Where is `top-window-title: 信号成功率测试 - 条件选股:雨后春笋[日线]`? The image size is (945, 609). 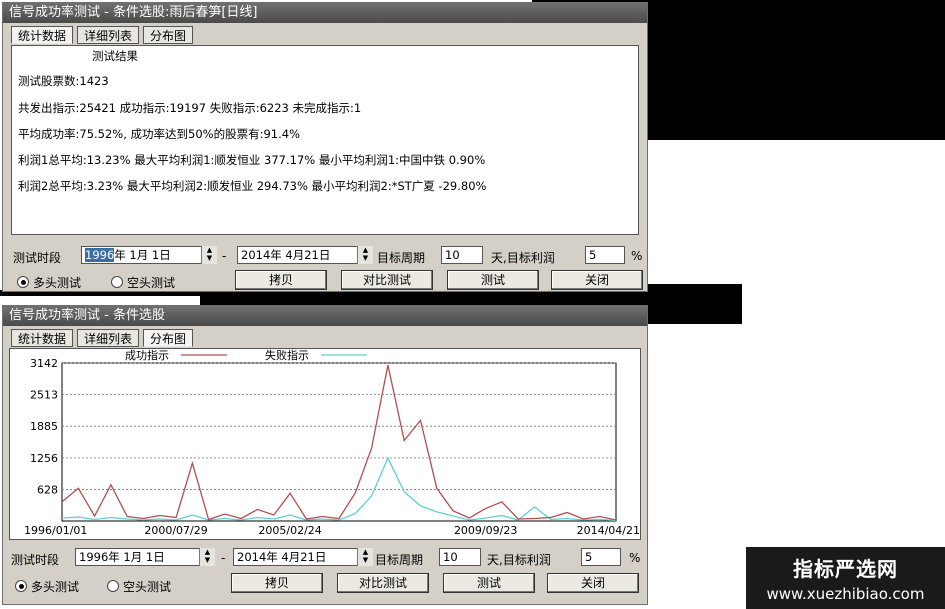
top-window-title: 信号成功率测试 - 条件选股:雨后春笋[日线] is located at coordinates (325, 13).